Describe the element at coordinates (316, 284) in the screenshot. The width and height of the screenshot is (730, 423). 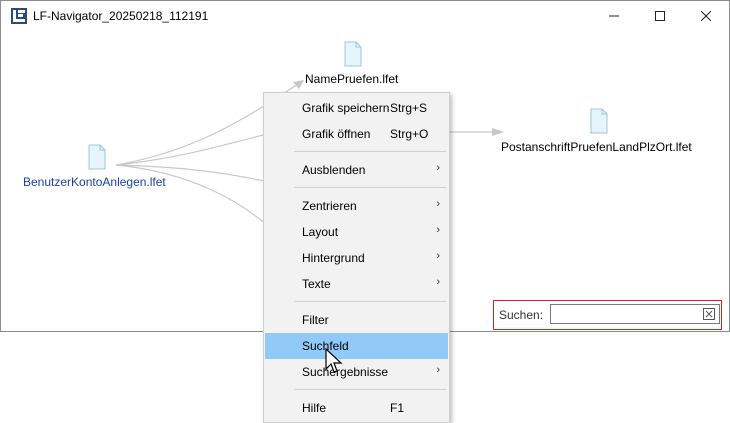
I see `menu-item-label: Texte` at that location.